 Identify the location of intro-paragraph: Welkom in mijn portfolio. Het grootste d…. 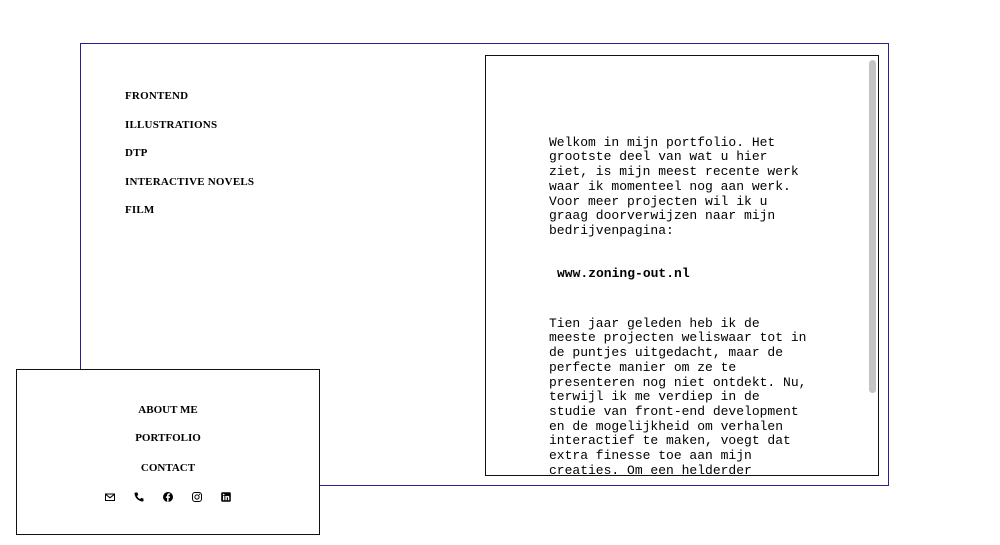
(674, 186).